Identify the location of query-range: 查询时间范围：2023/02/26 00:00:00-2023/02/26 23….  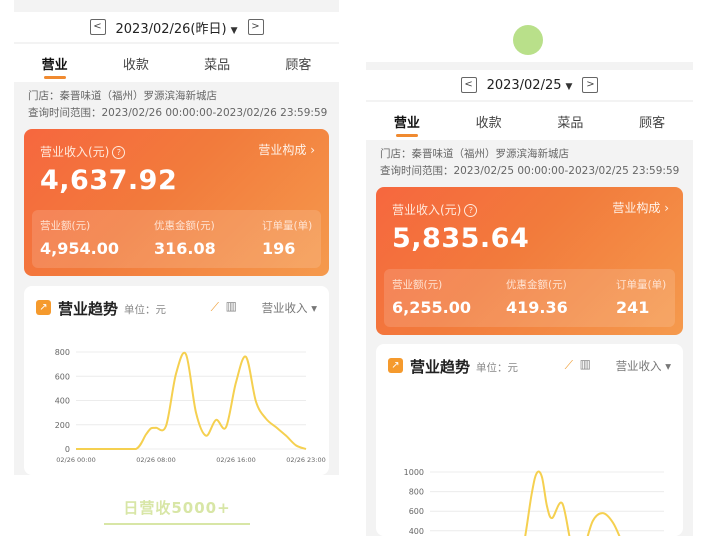
(178, 113).